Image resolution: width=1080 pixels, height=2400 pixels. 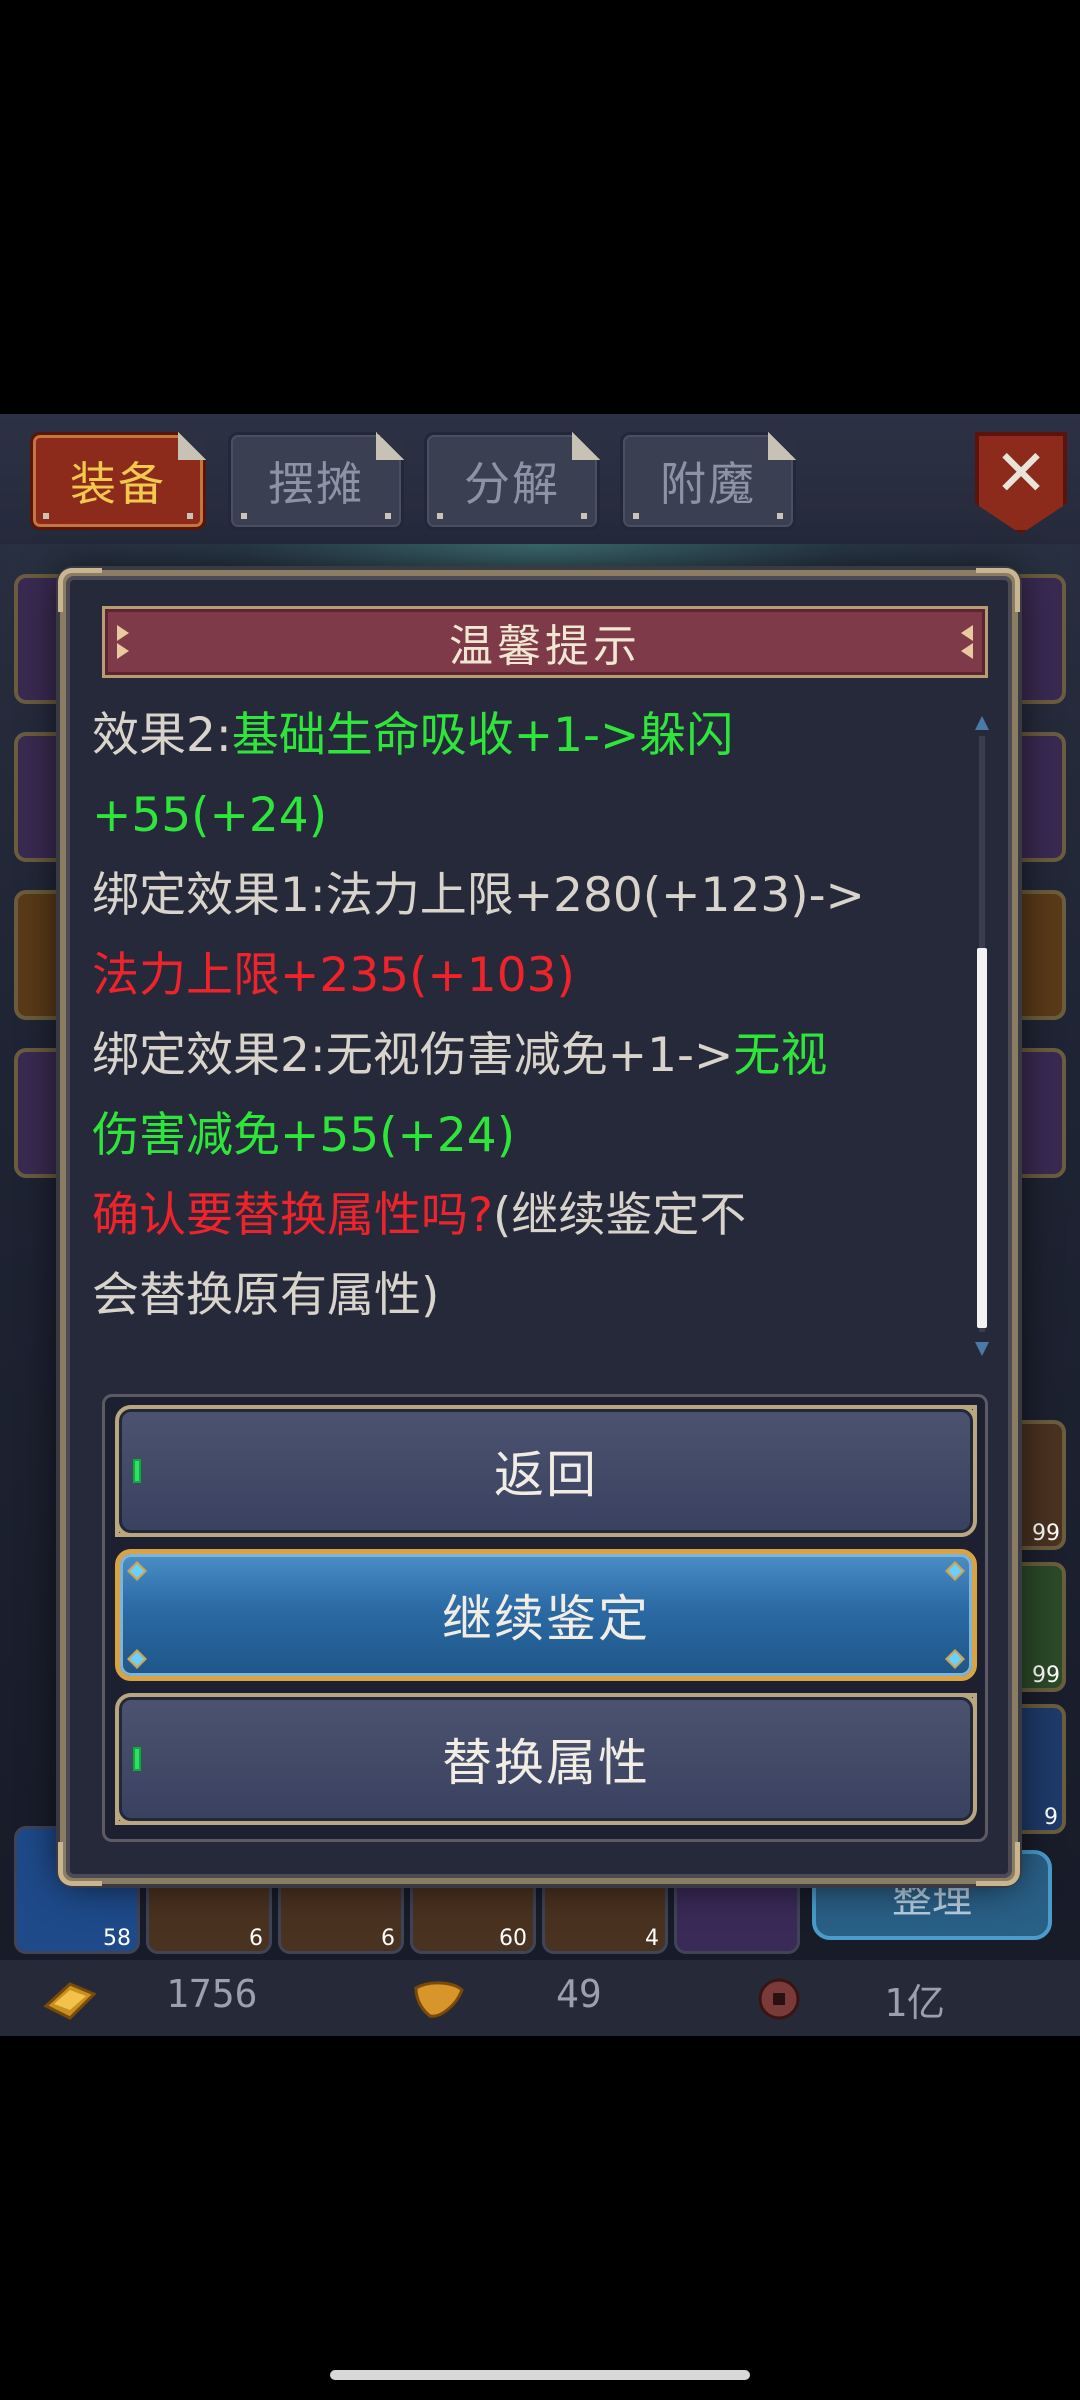 What do you see at coordinates (619, 1215) in the screenshot?
I see `confirm-note: (继续鉴定不` at bounding box center [619, 1215].